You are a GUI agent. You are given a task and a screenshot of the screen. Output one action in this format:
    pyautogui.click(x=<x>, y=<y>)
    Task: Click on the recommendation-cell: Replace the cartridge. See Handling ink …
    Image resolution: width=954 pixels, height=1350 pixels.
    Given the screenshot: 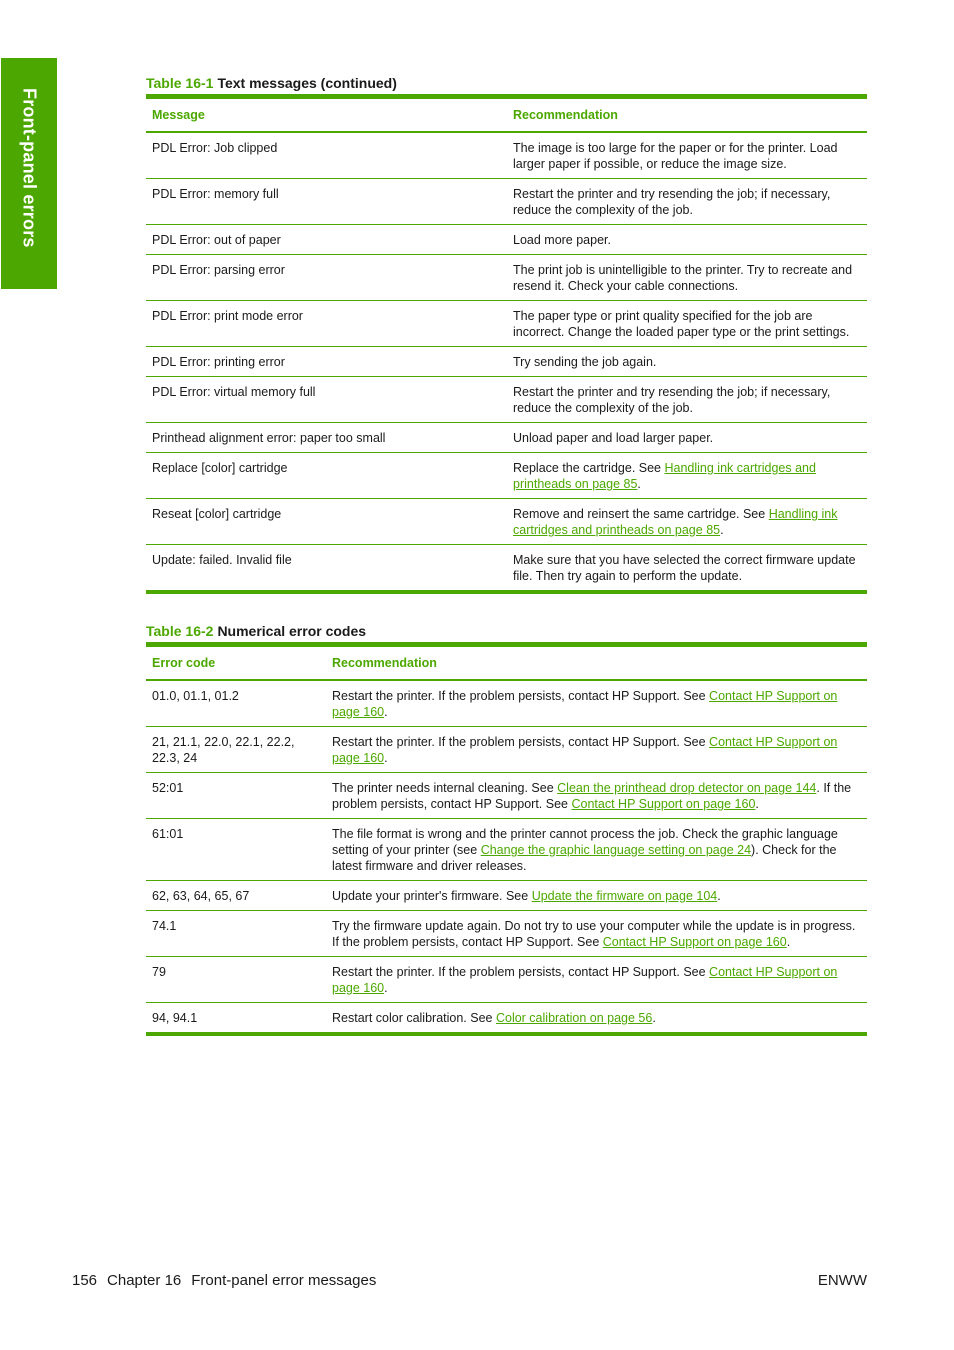 What is the action you would take?
    pyautogui.click(x=687, y=475)
    